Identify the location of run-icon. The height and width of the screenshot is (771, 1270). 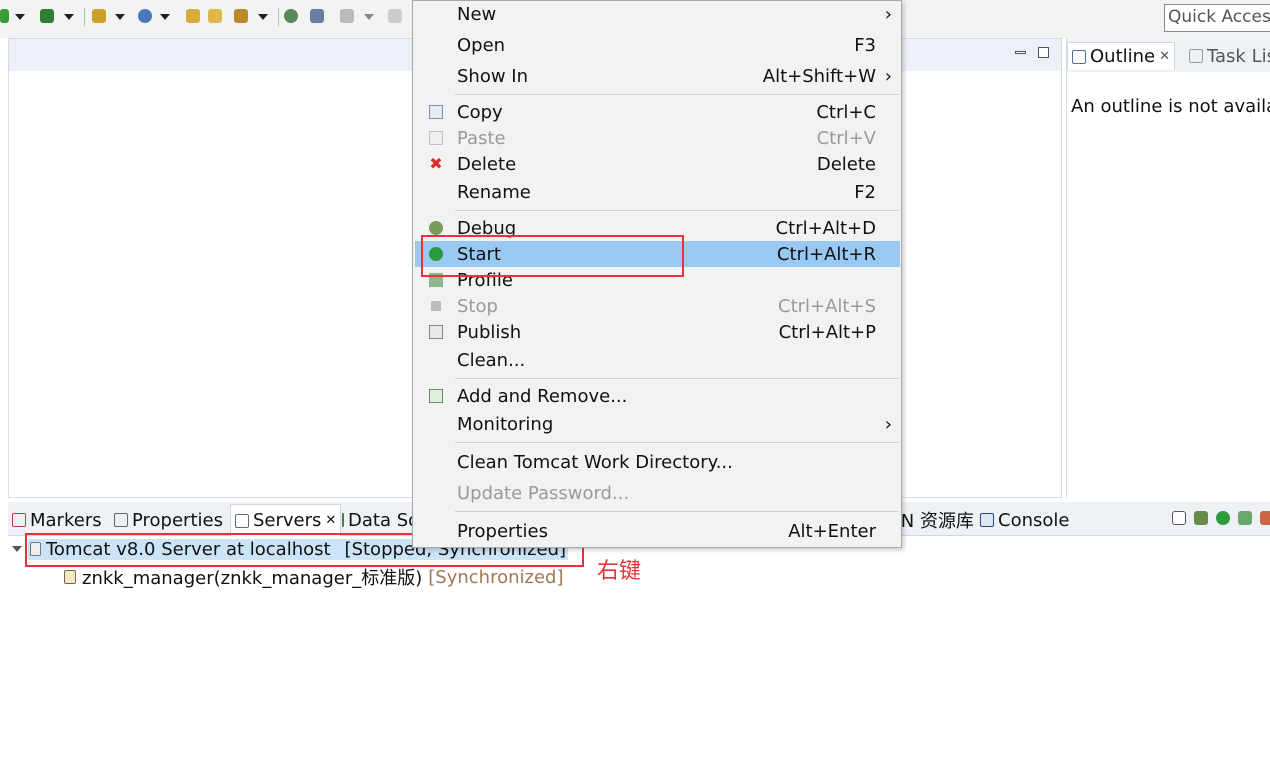
(47, 16).